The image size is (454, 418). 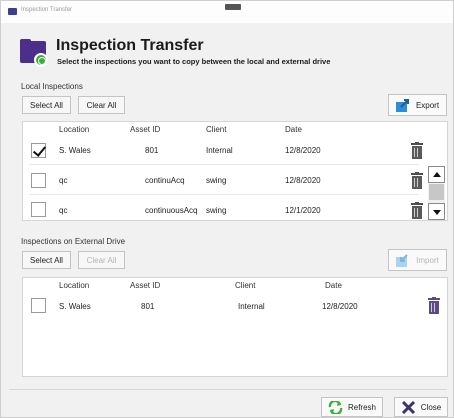 I want to click on close-button: Close, so click(x=421, y=407).